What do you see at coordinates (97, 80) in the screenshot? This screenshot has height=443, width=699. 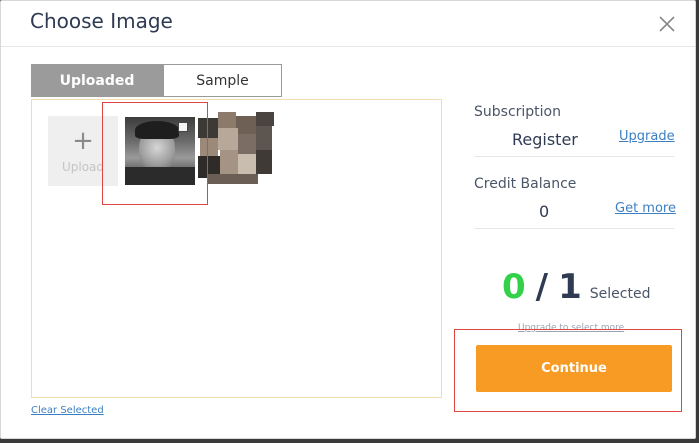 I see `tab-uploaded: Uploaded` at bounding box center [97, 80].